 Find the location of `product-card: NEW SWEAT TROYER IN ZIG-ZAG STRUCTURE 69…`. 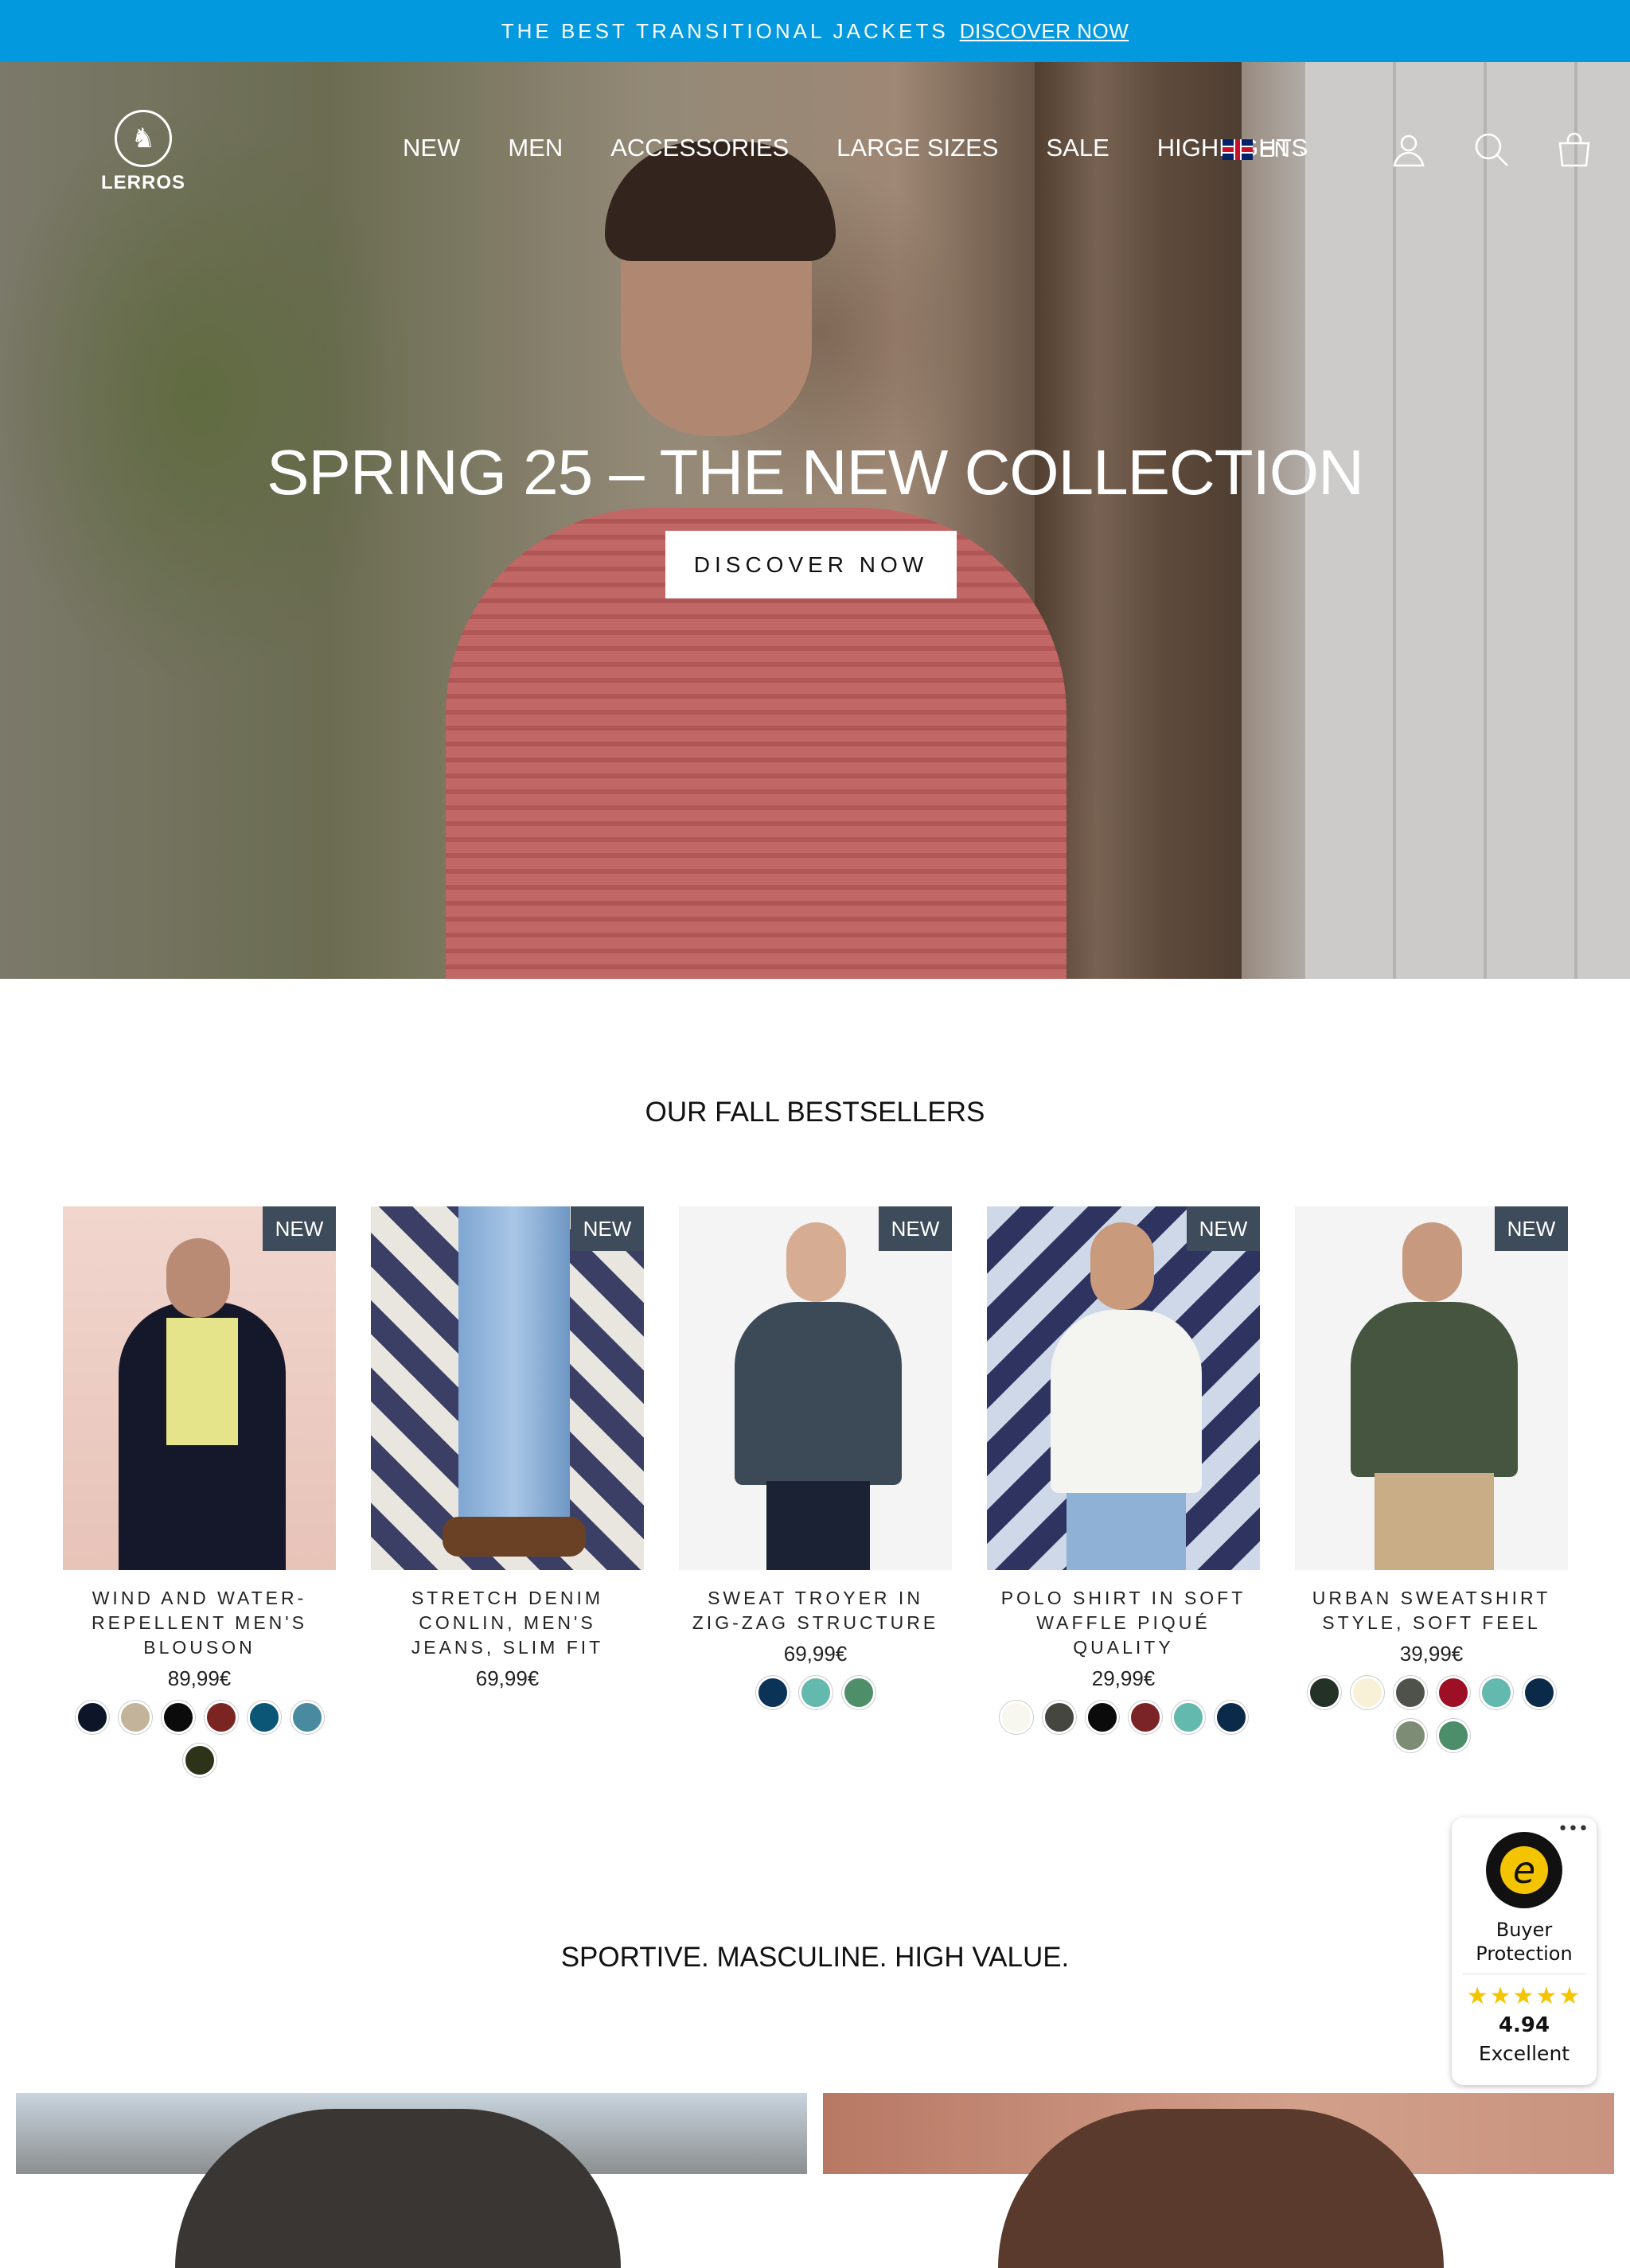

product-card: NEW SWEAT TROYER IN ZIG-ZAG STRUCTURE 69… is located at coordinates (815, 1491).